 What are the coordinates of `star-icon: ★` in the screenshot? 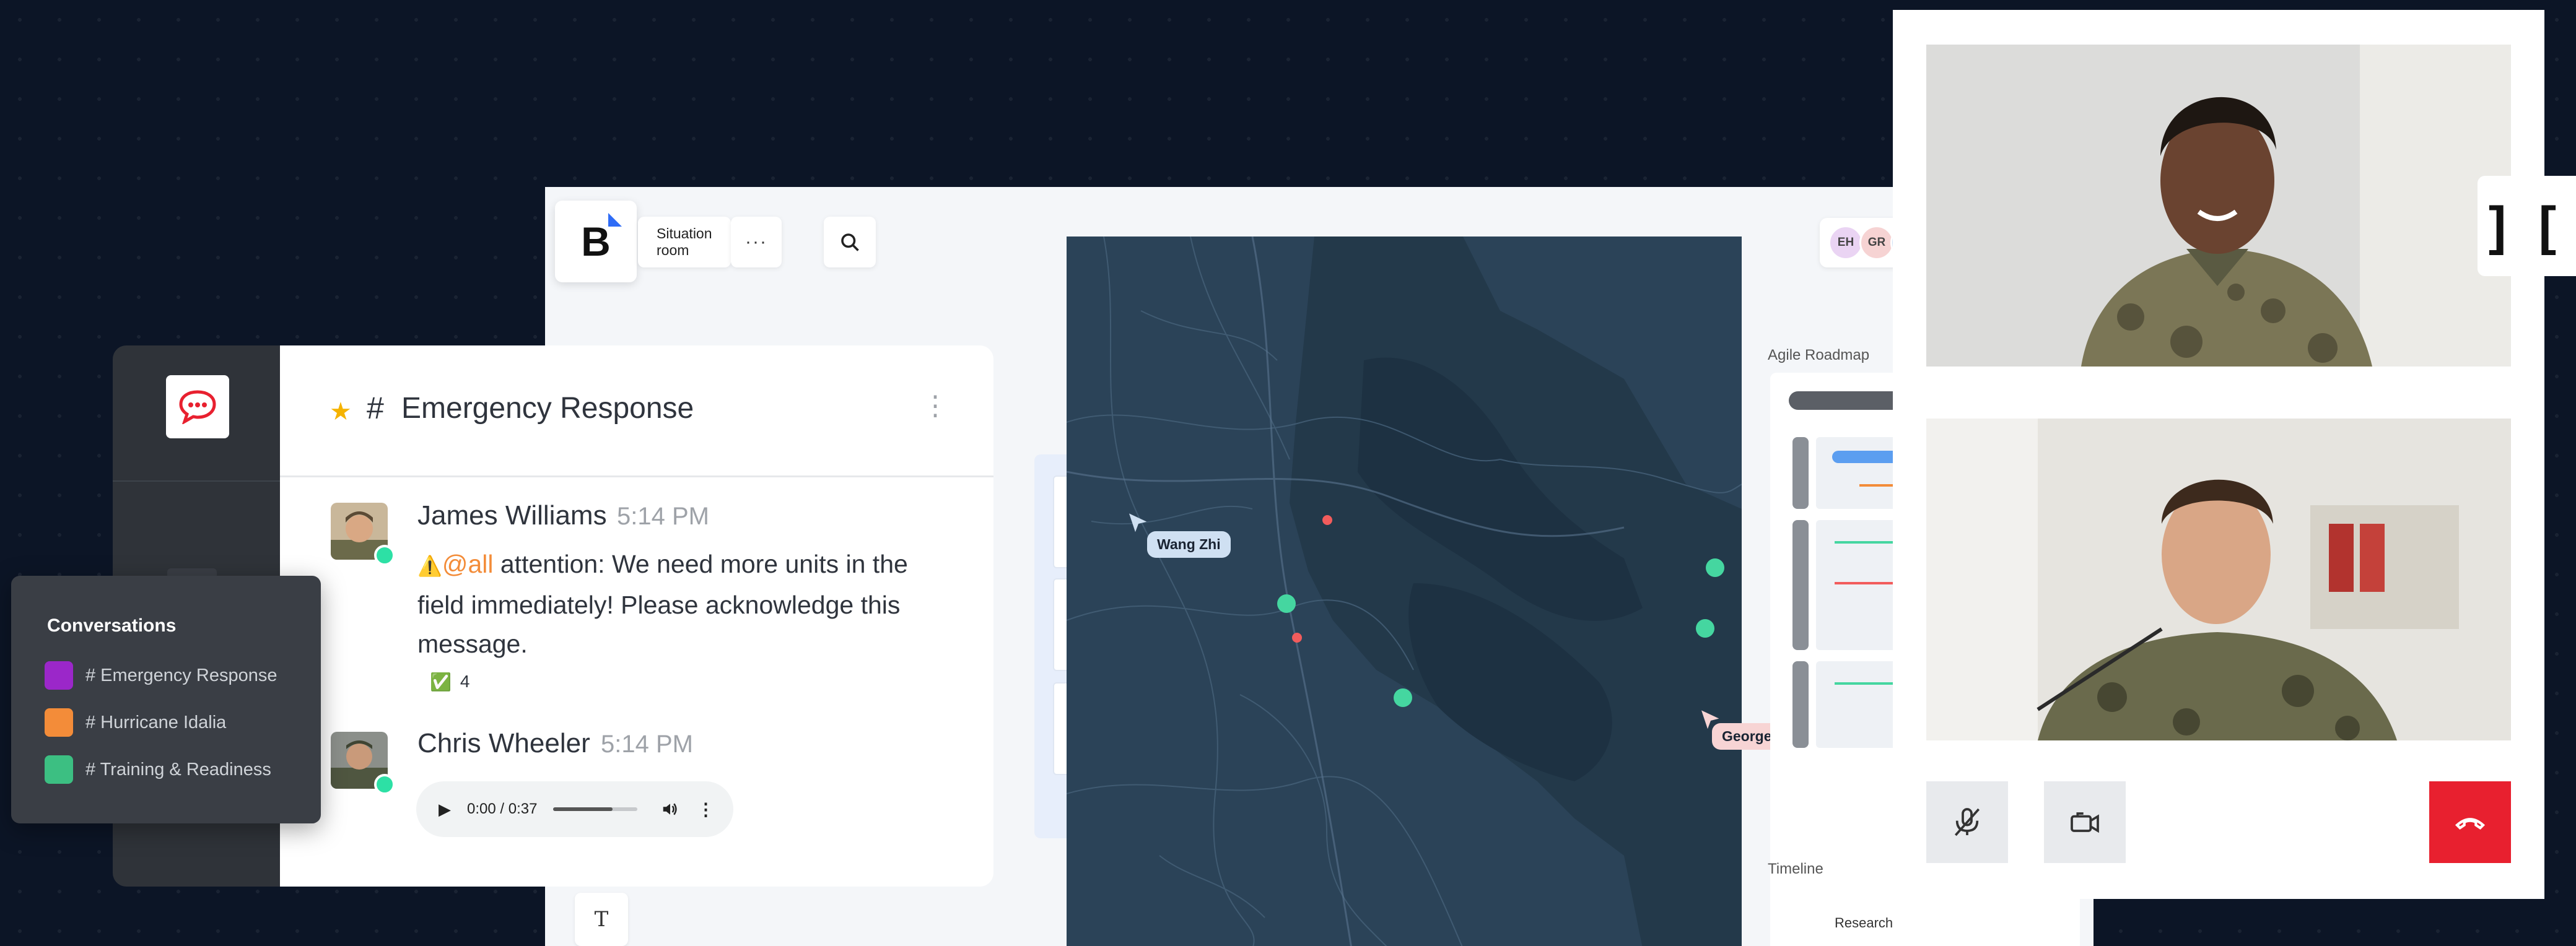 It's located at (341, 411).